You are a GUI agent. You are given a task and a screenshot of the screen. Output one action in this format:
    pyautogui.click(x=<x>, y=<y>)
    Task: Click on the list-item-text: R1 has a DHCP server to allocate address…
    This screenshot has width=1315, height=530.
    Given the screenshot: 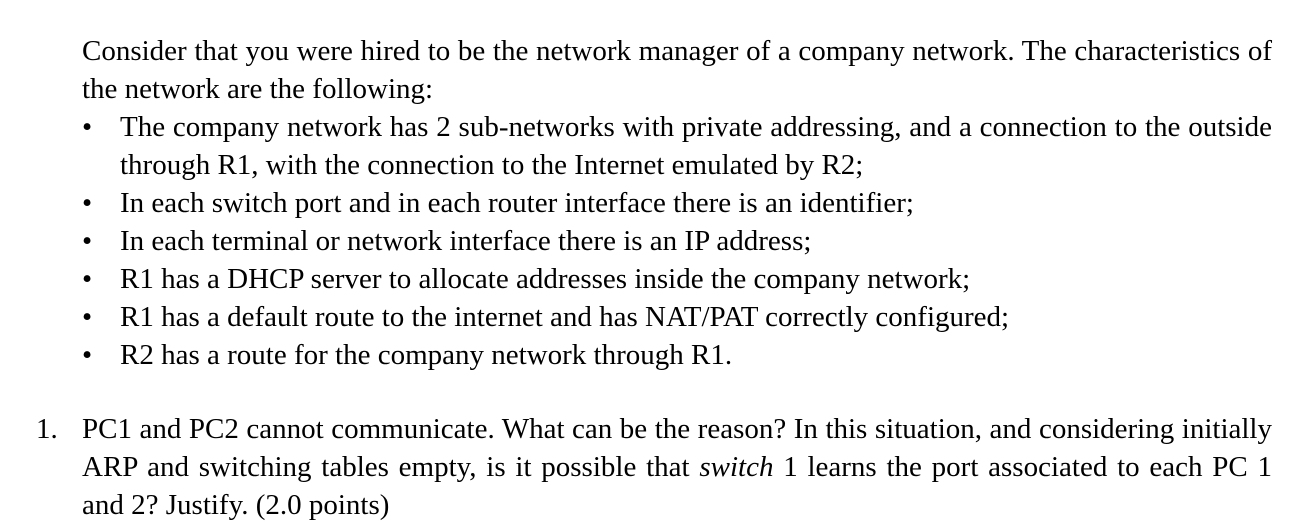 What is the action you would take?
    pyautogui.click(x=545, y=279)
    